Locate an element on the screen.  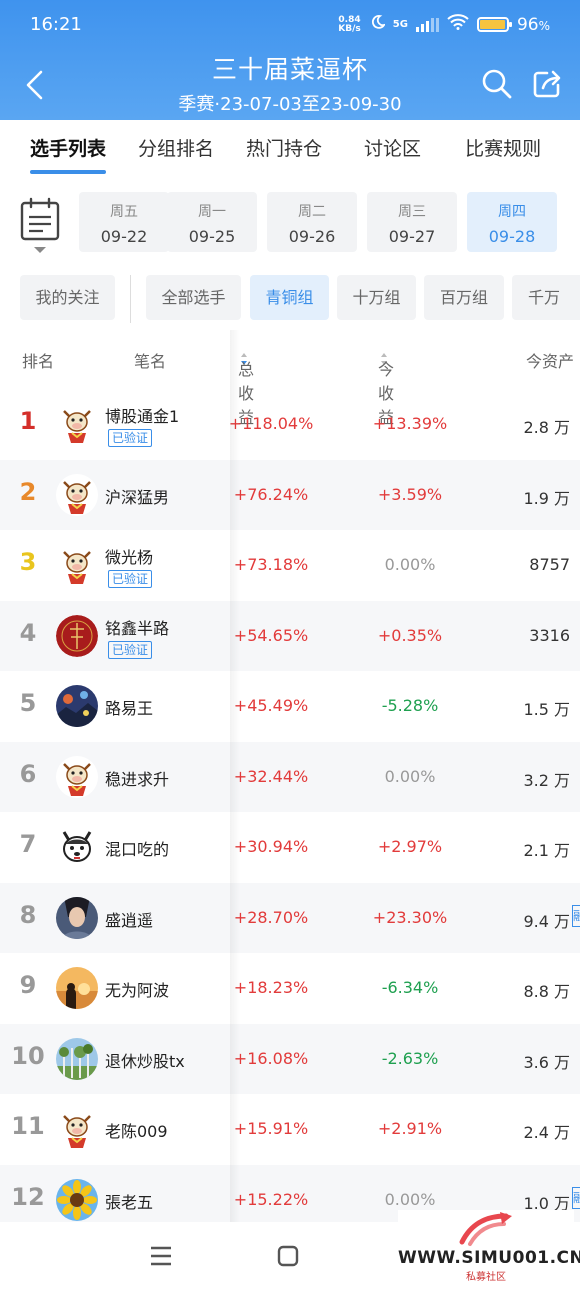
calendar-icon is located at coordinates (40, 226).